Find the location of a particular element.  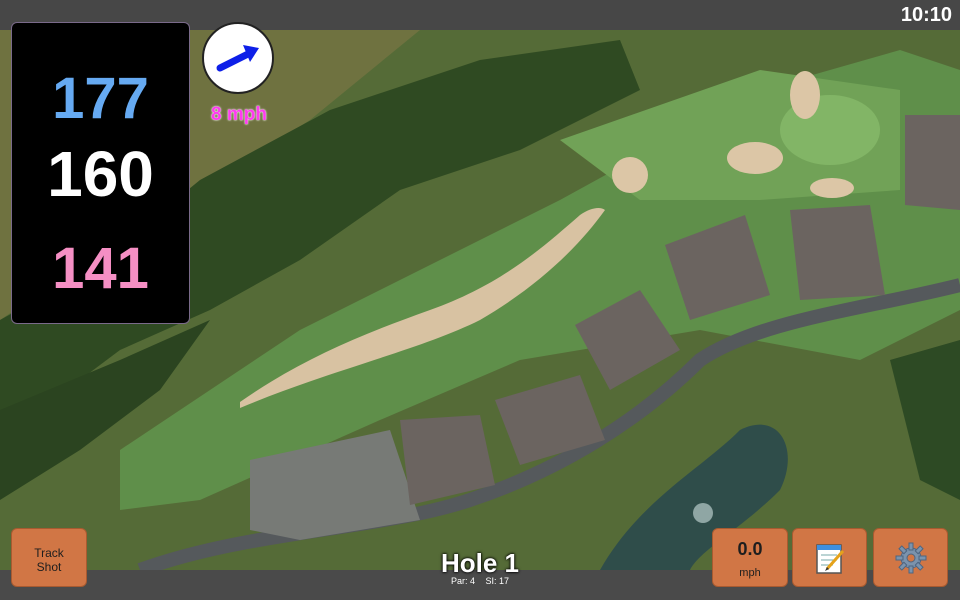

clock: 10:10 is located at coordinates (926, 15).